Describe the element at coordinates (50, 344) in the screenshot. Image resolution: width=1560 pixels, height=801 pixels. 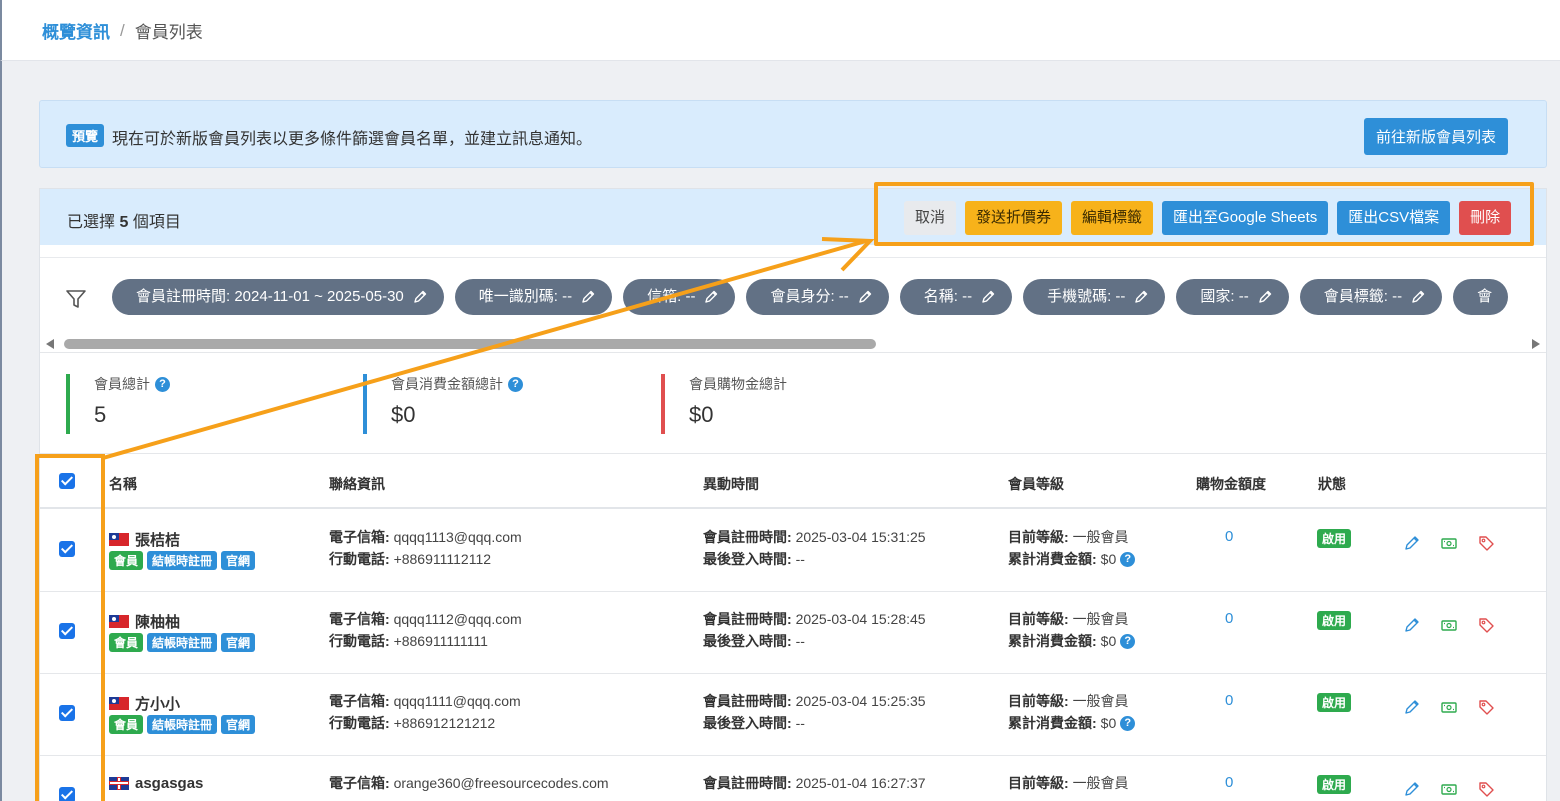
I see `scroll-left-arrow-icon` at that location.